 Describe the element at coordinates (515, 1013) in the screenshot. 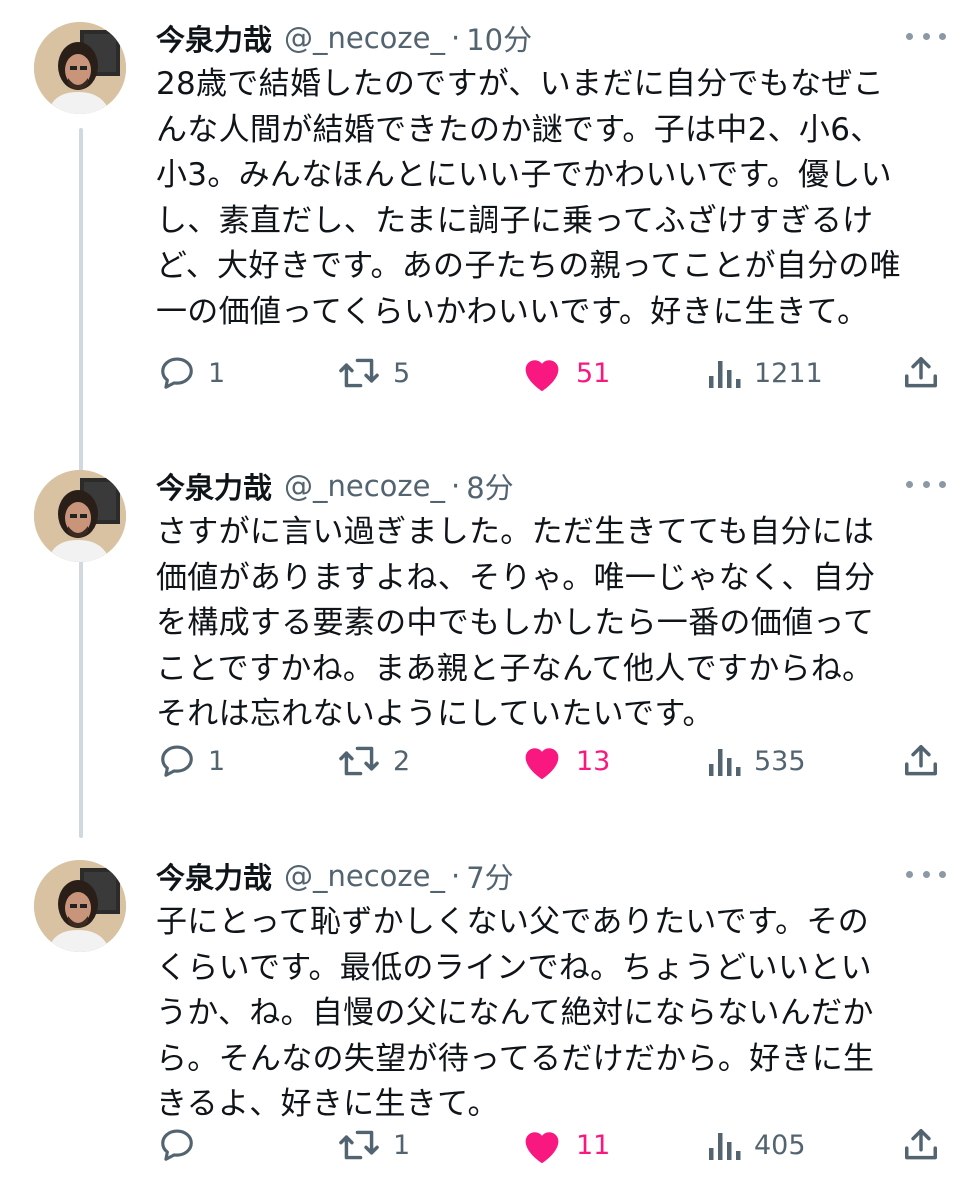

I see `tweet-text-line: うか、ね。自慢の父になんて絶対にならないんだか` at that location.